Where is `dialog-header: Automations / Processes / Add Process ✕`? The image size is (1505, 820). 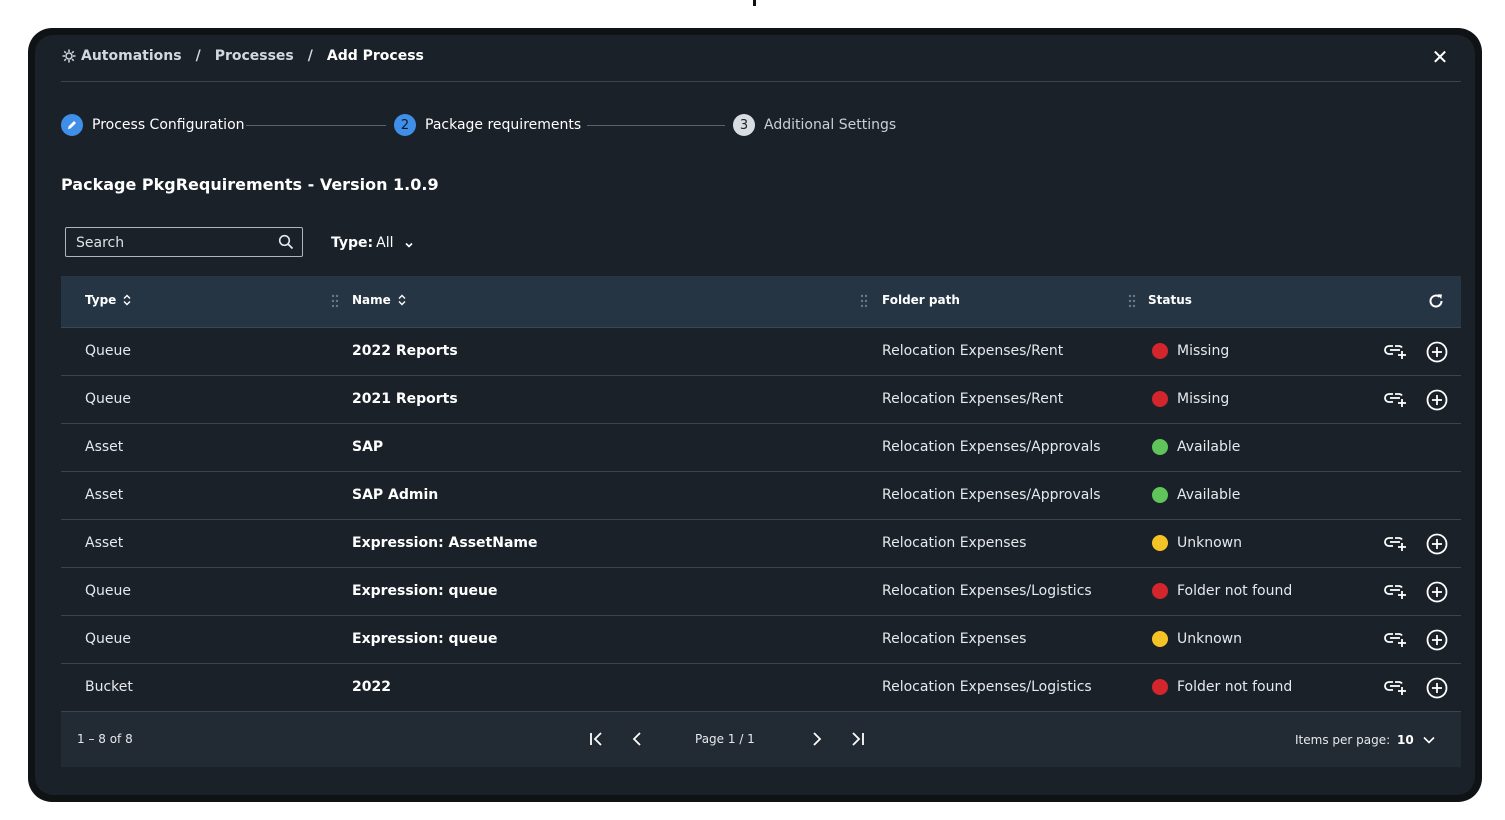
dialog-header: Automations / Processes / Add Process ✕ is located at coordinates (761, 58).